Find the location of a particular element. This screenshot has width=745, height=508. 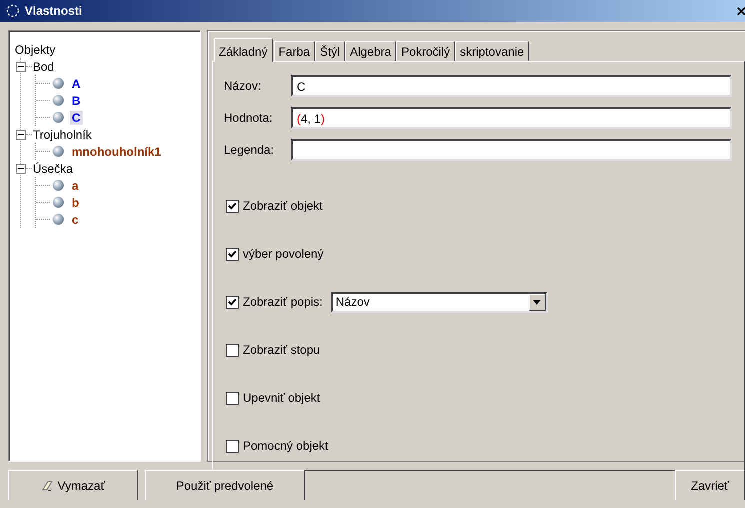

app-icon is located at coordinates (13, 11).